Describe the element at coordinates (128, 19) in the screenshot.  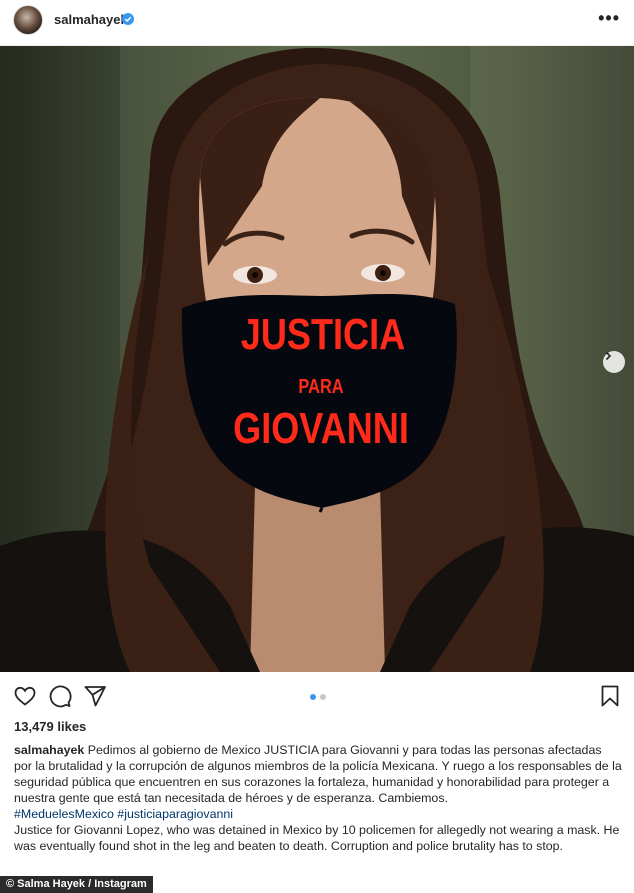
I see `verified-badge-icon` at that location.